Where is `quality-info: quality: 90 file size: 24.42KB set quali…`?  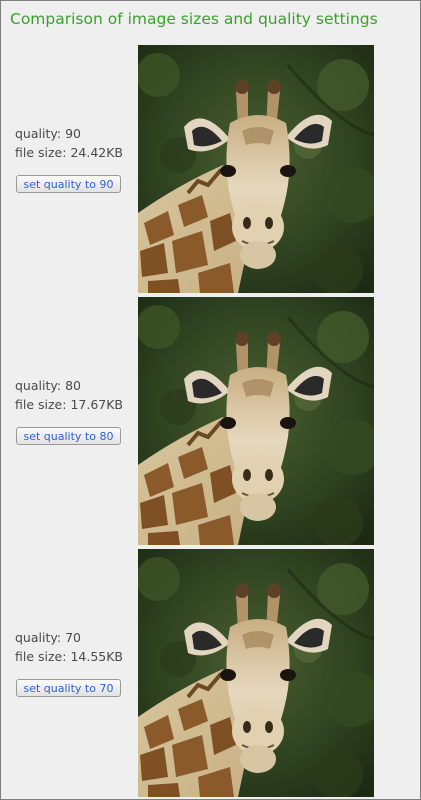
quality-info: quality: 90 file size: 24.42KB set quali… is located at coordinates (75, 158).